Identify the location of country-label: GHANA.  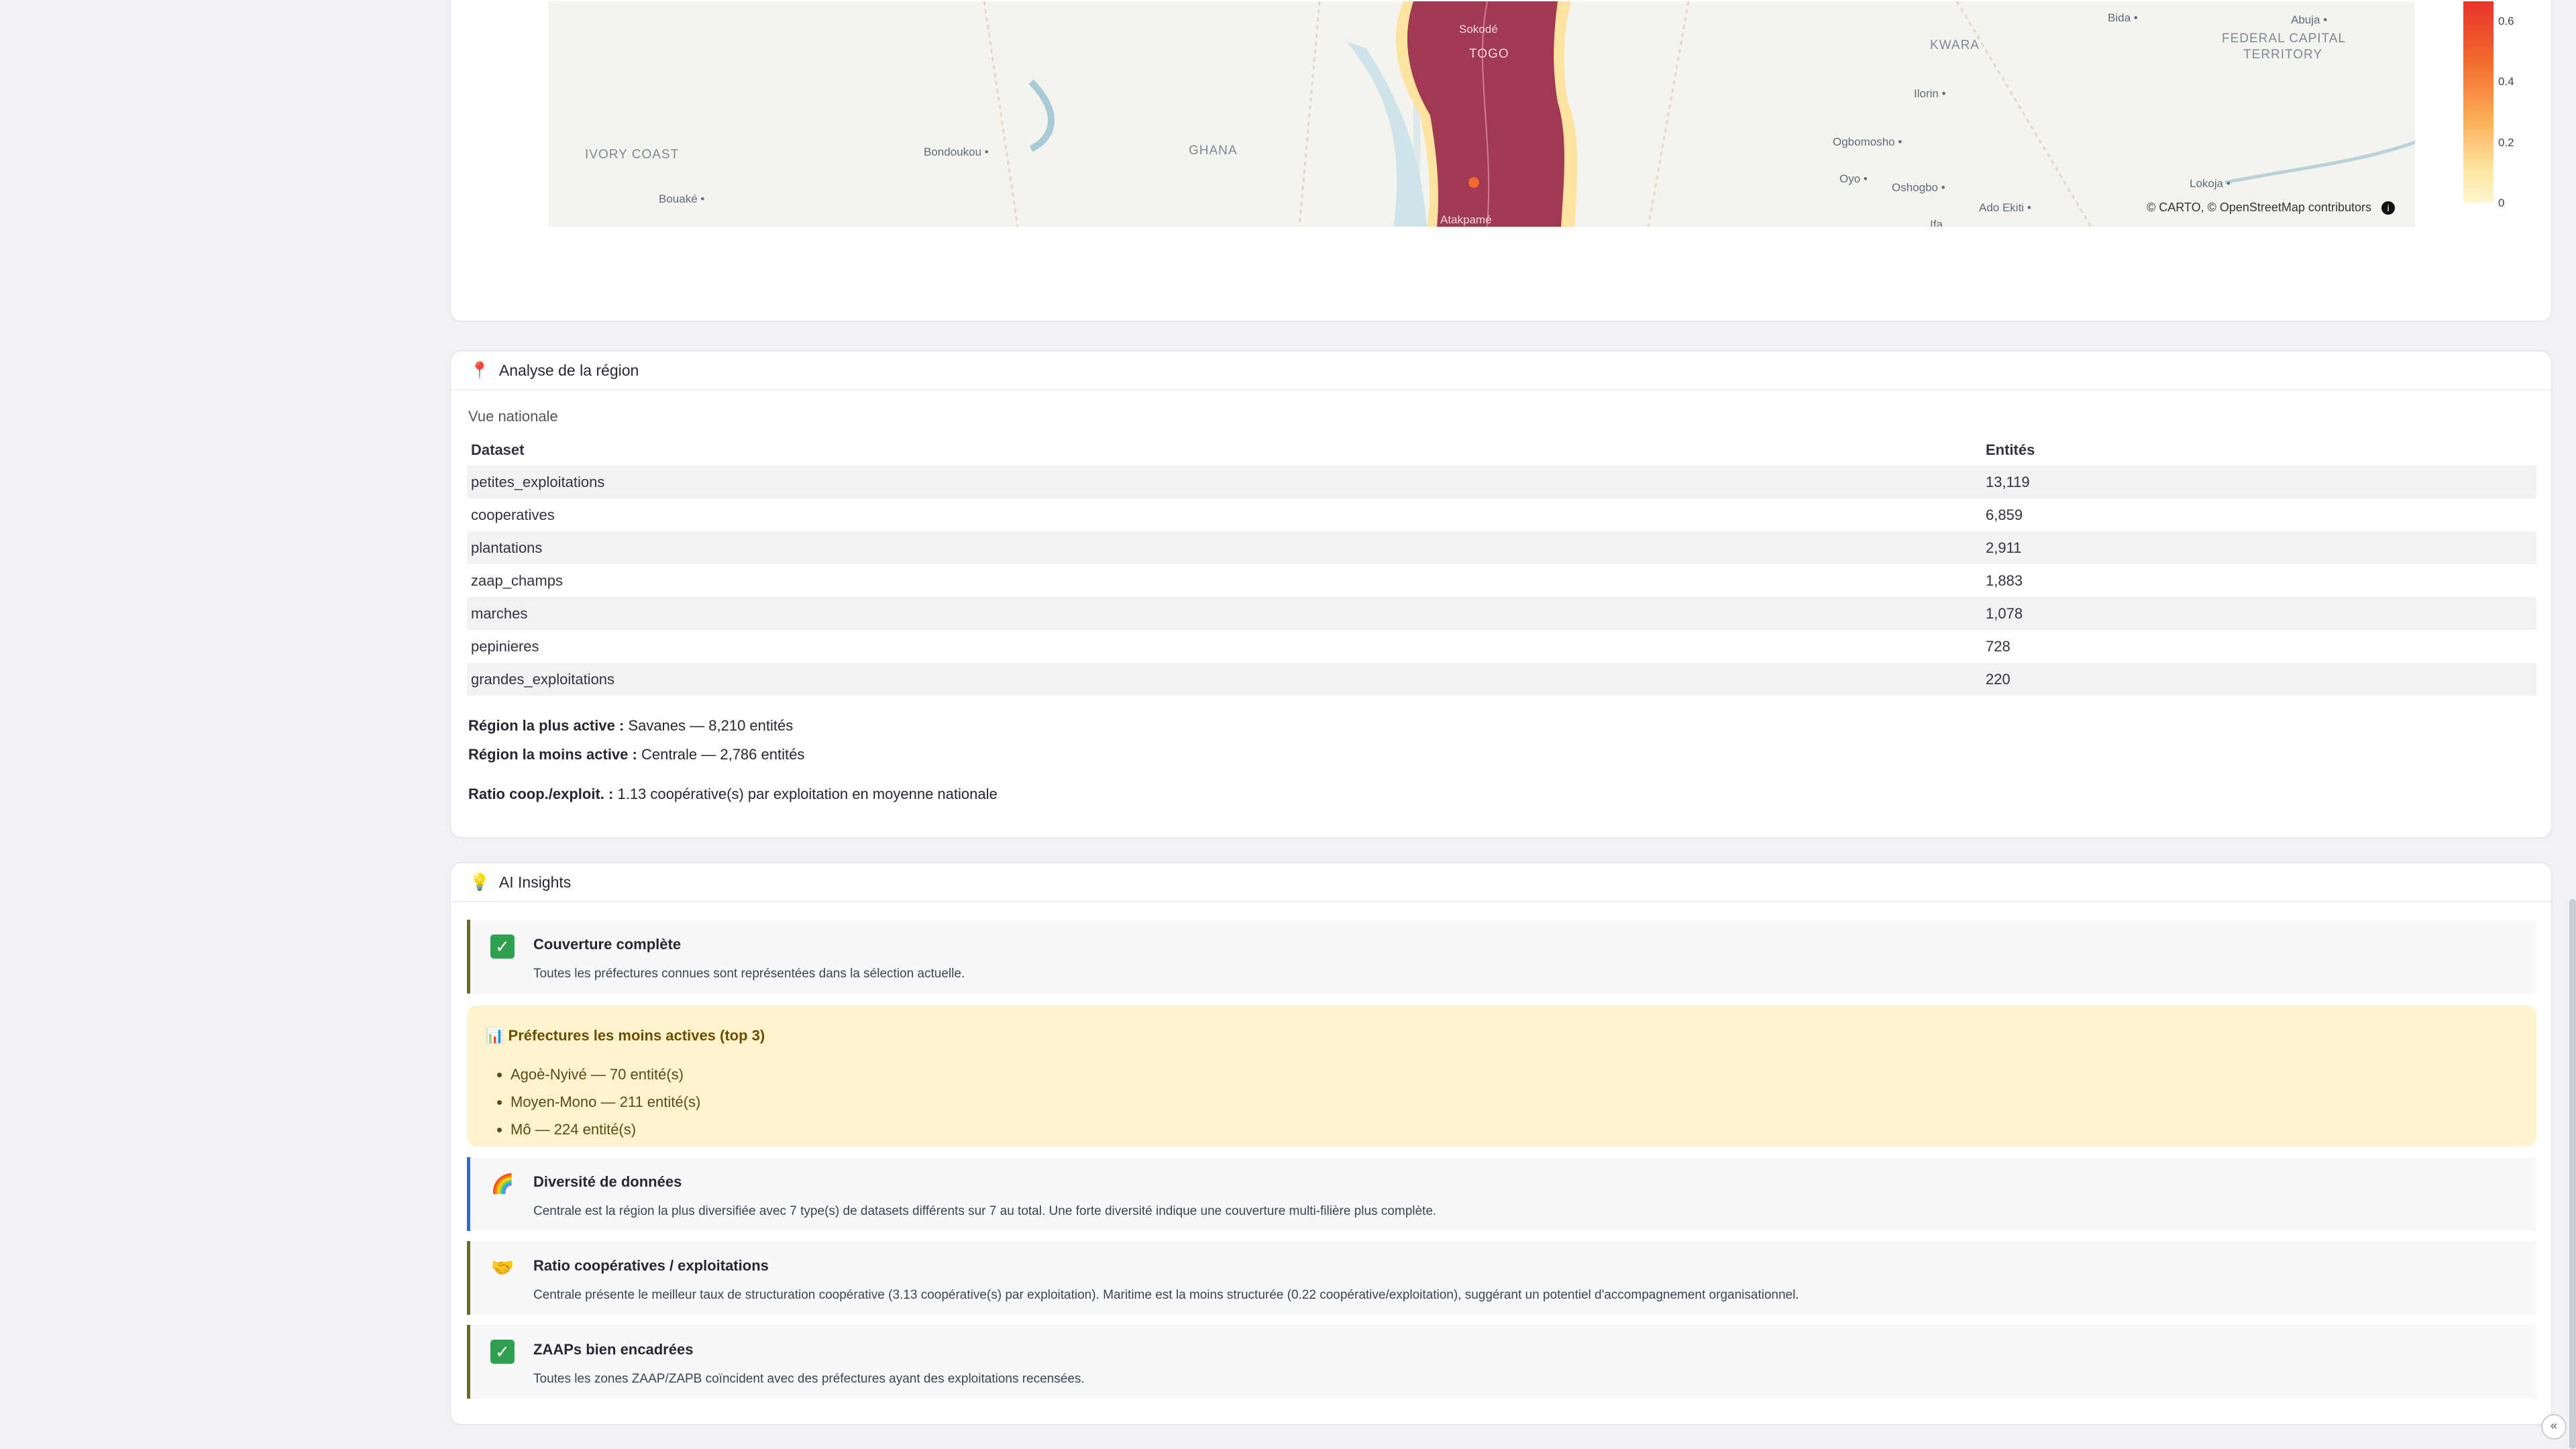
(1213, 151).